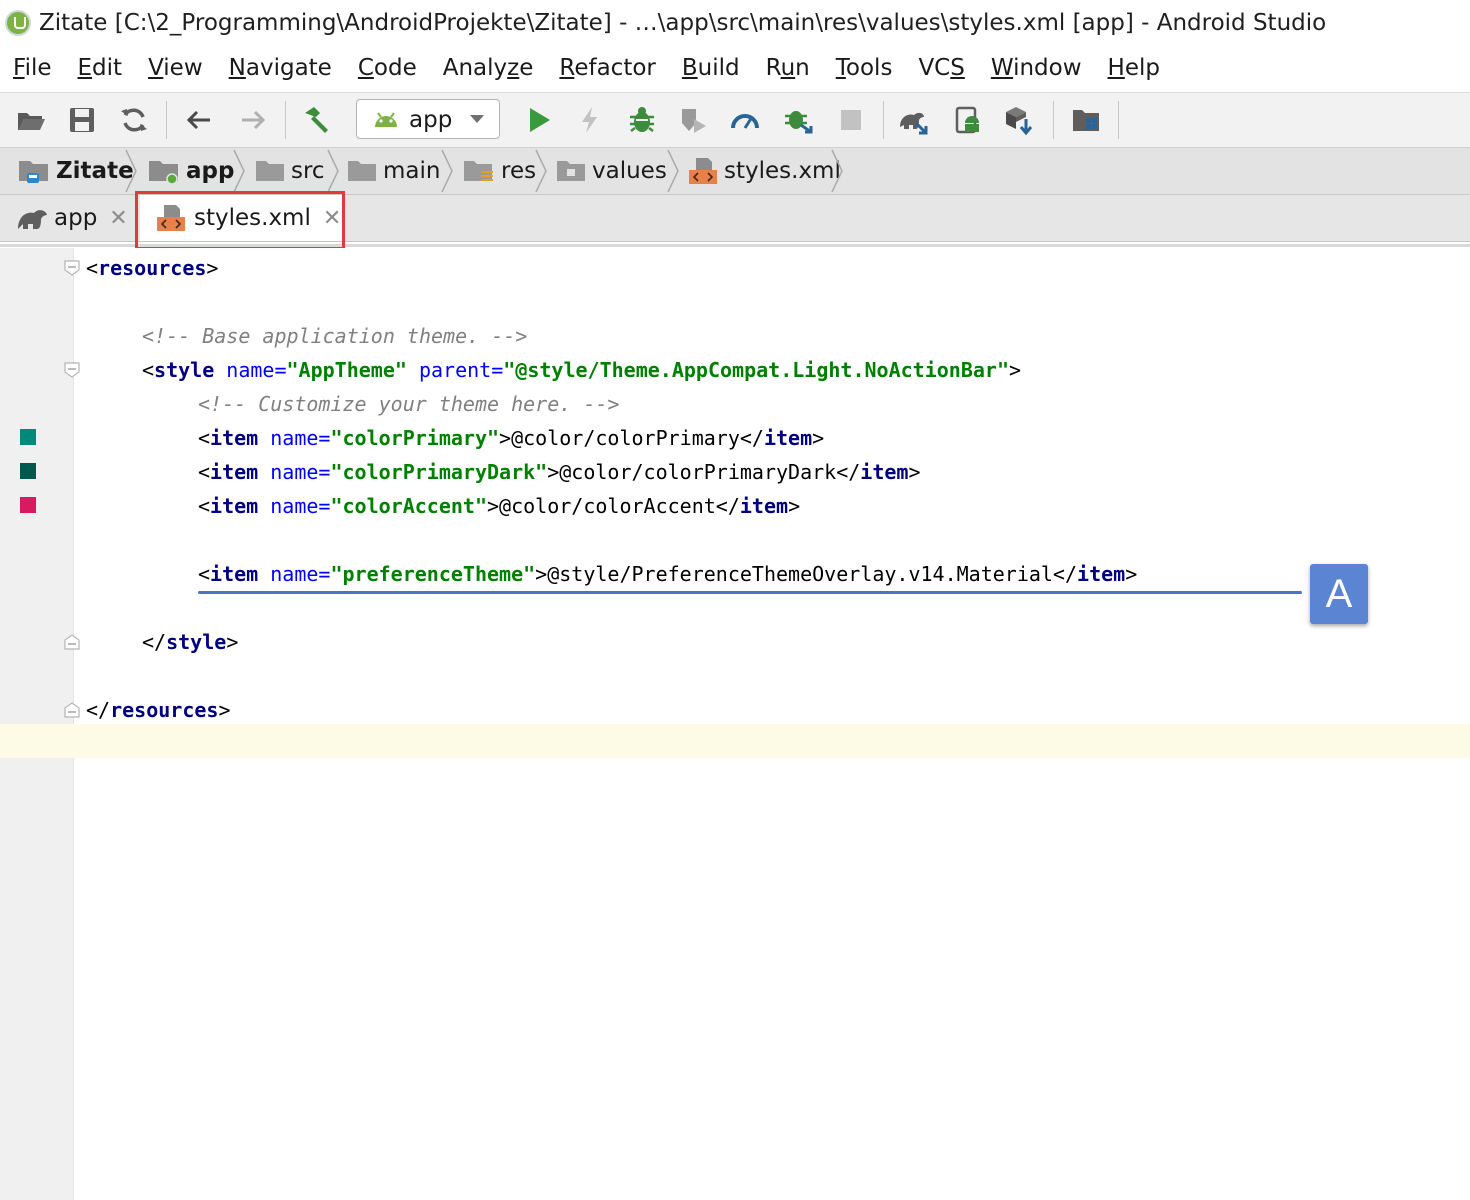  What do you see at coordinates (18, 23) in the screenshot?
I see `android-studio-logo-icon` at bounding box center [18, 23].